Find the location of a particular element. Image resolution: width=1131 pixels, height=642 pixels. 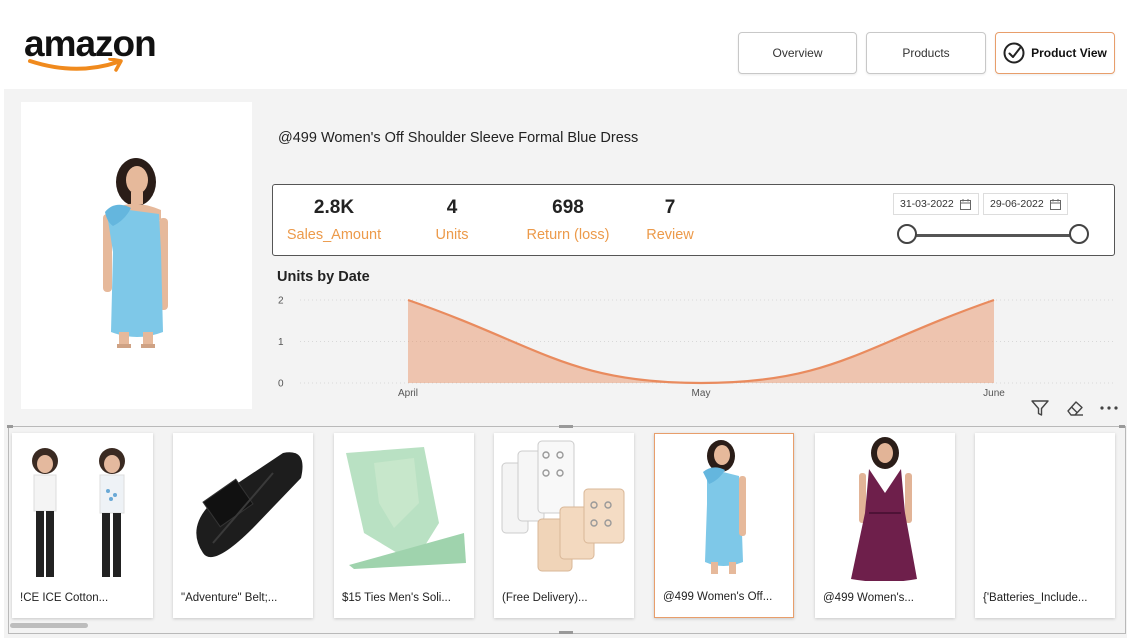

header-bar: amazon Overview Products Product View is located at coordinates (565, 47).